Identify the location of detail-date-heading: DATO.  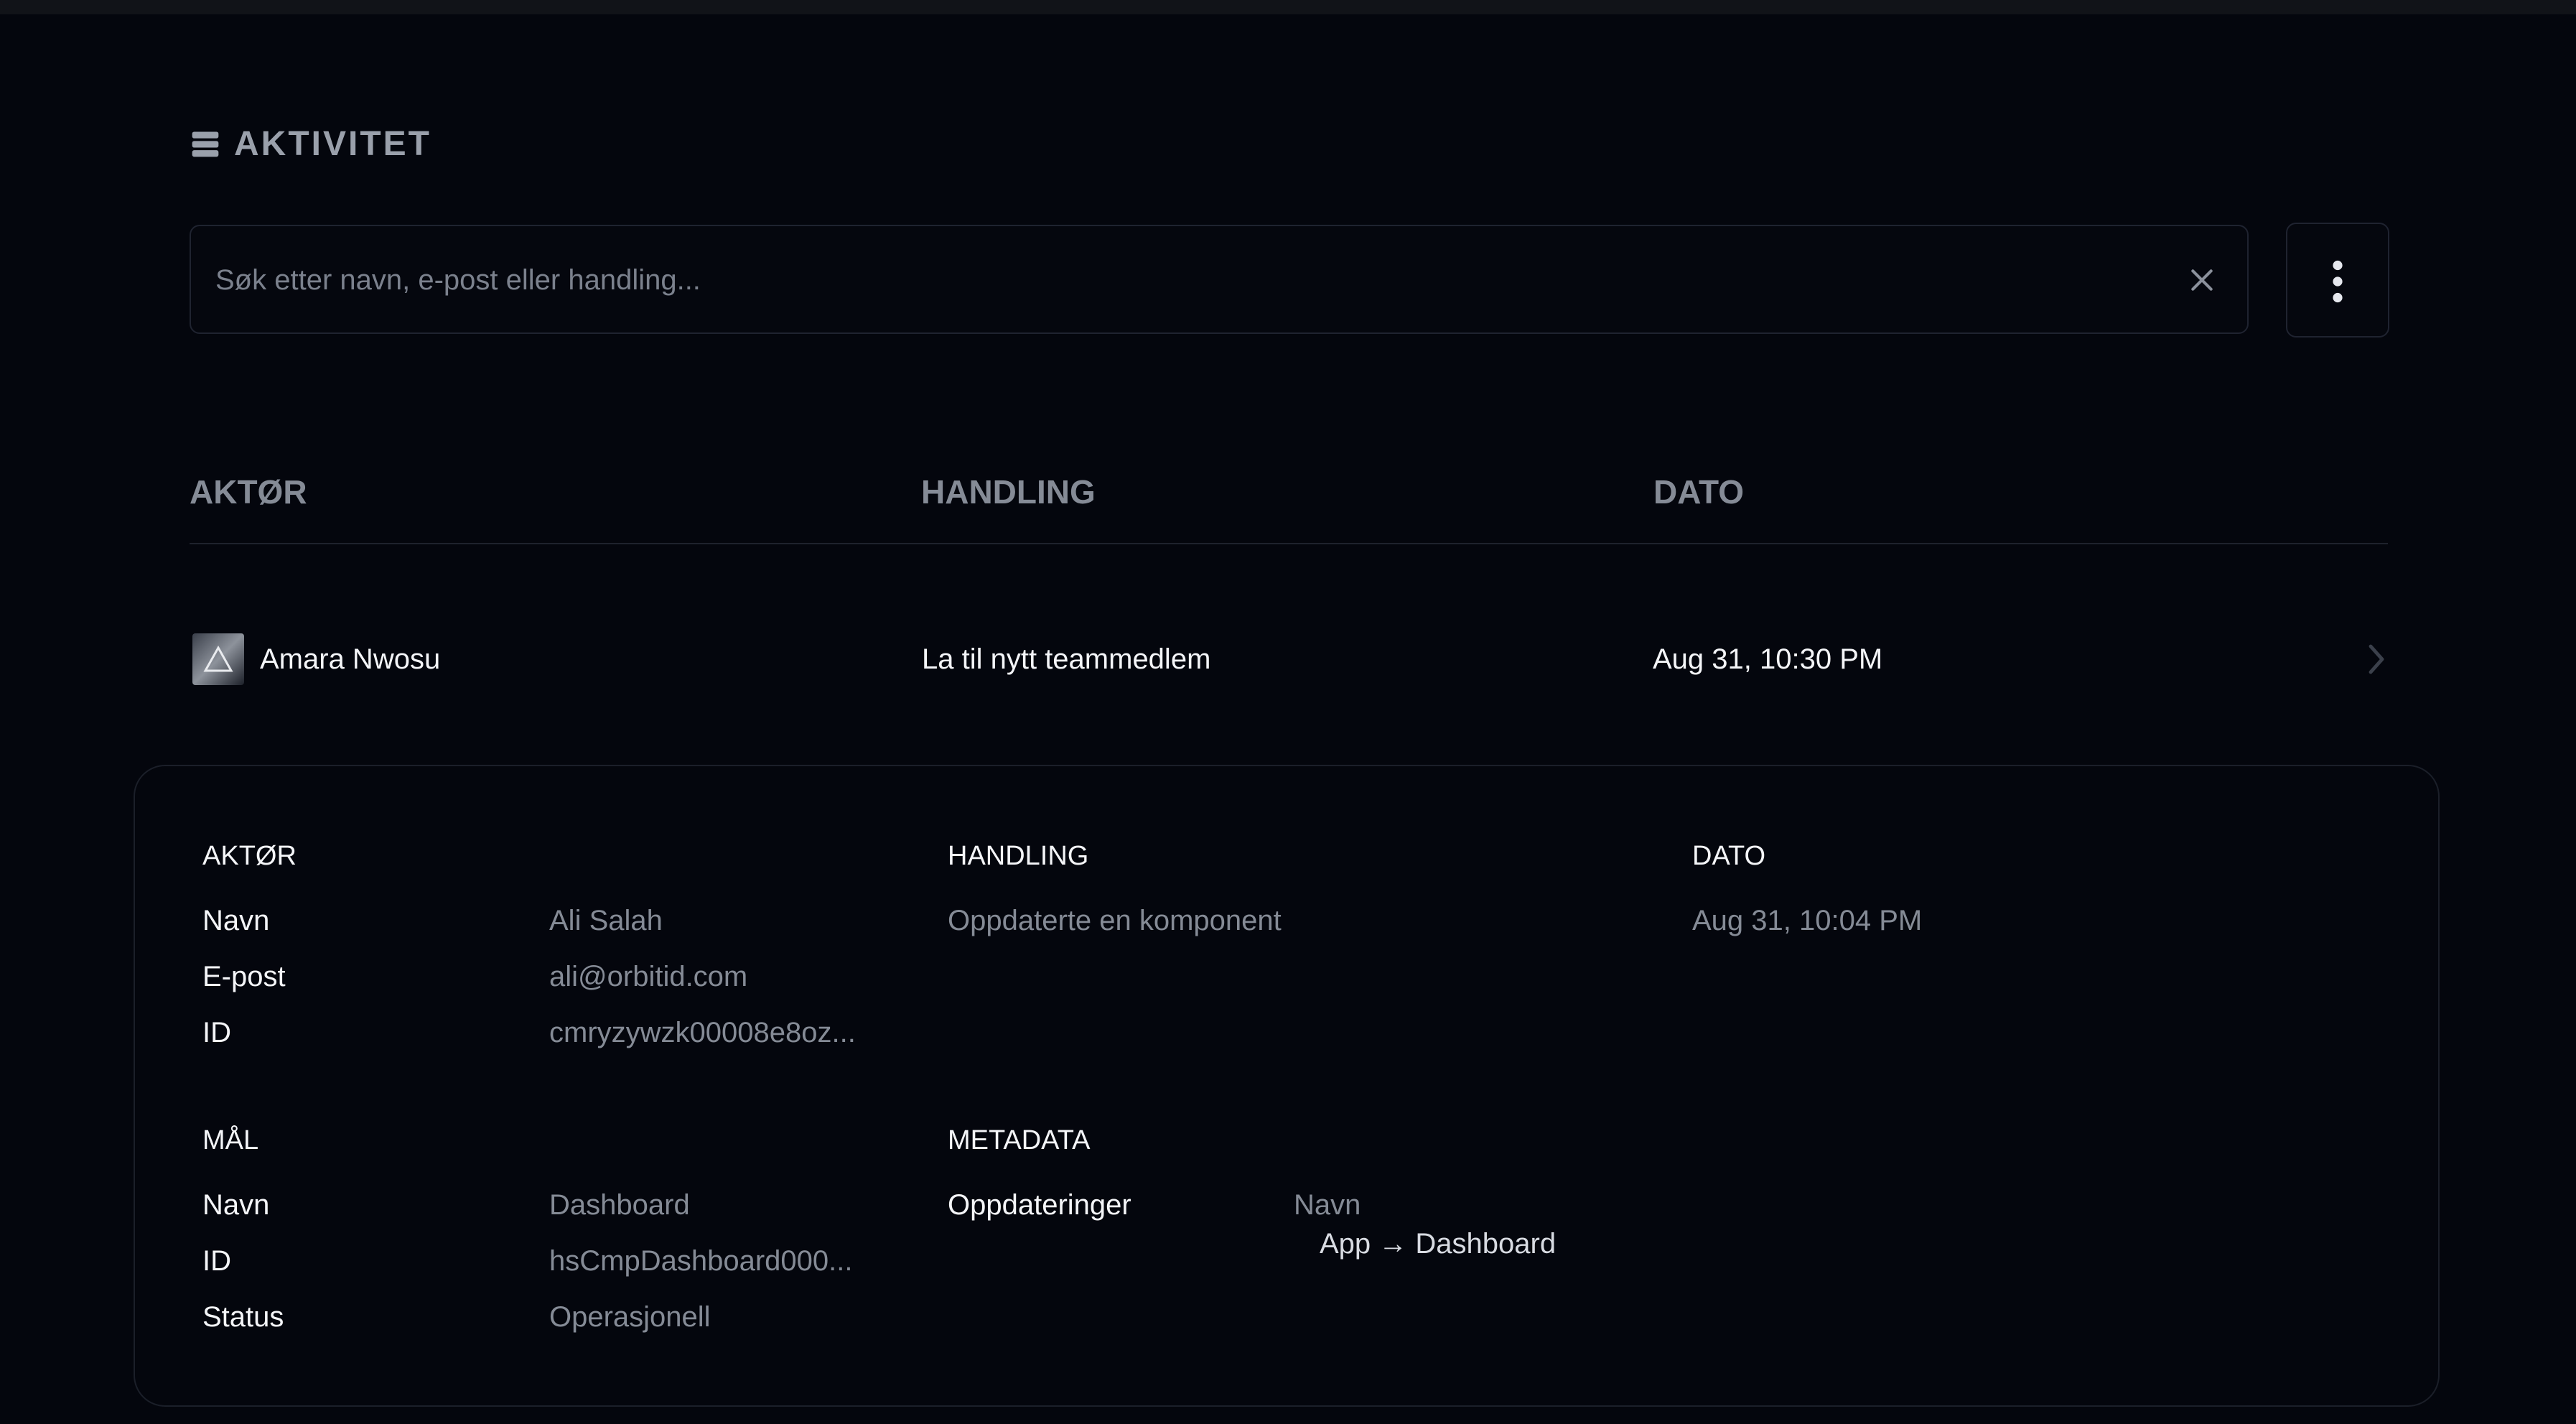
(1729, 856).